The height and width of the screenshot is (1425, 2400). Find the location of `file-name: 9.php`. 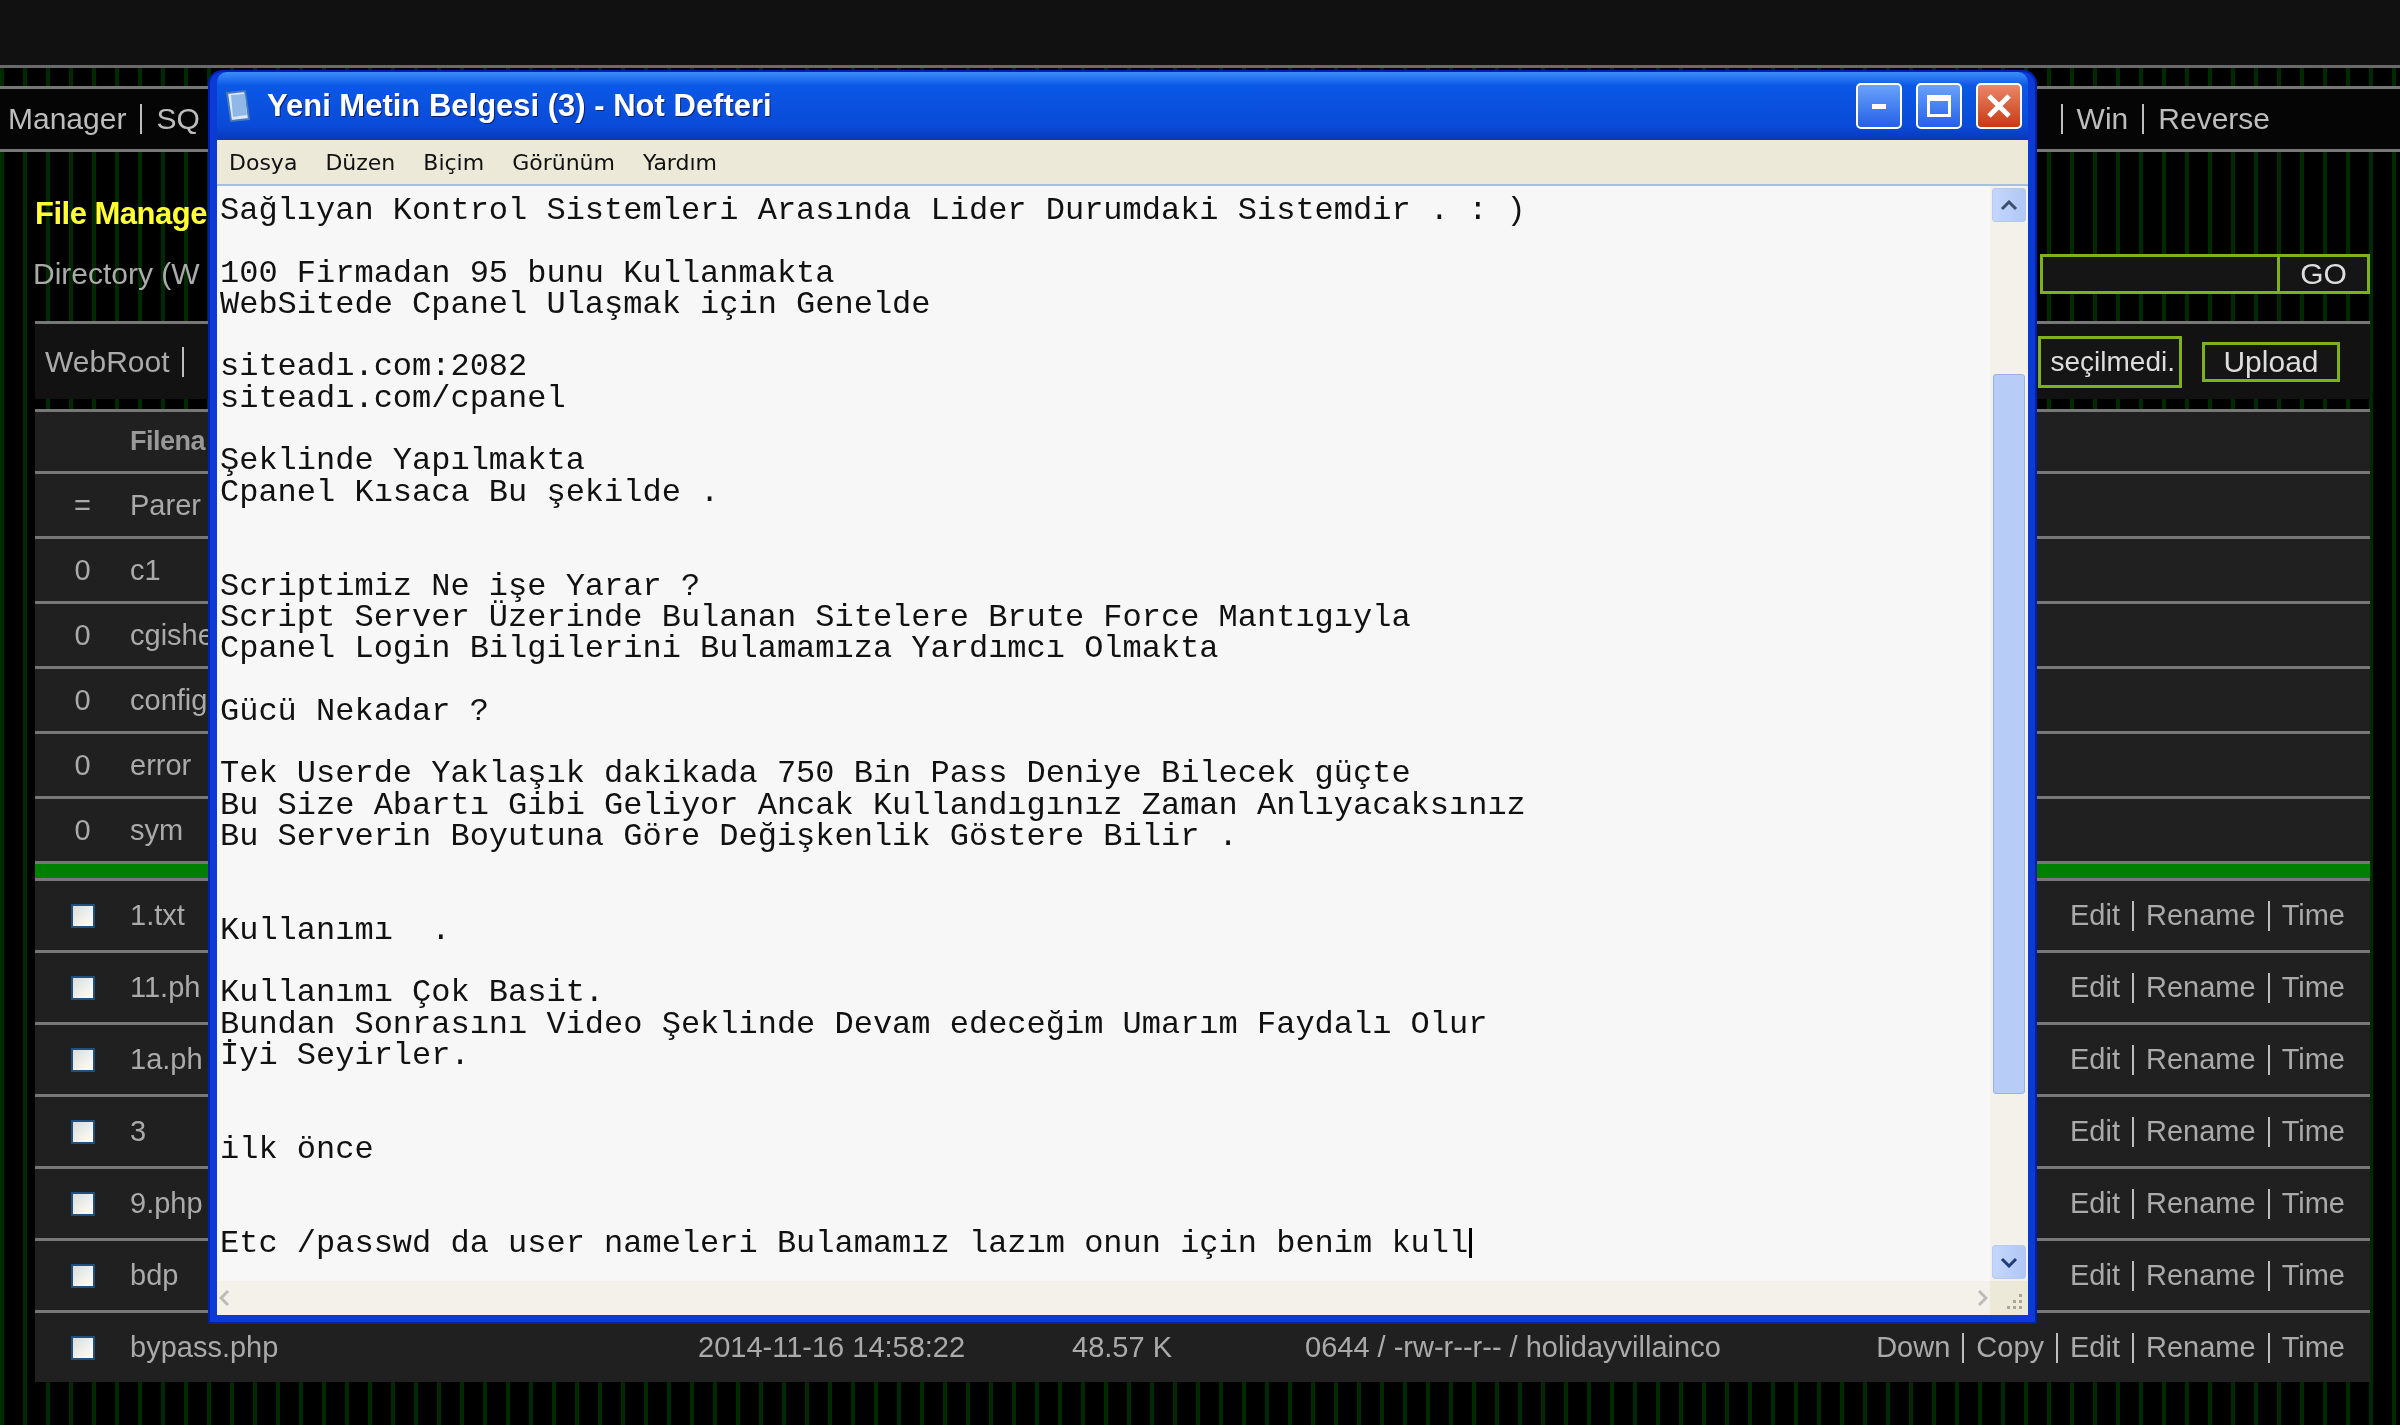

file-name: 9.php is located at coordinates (166, 1203).